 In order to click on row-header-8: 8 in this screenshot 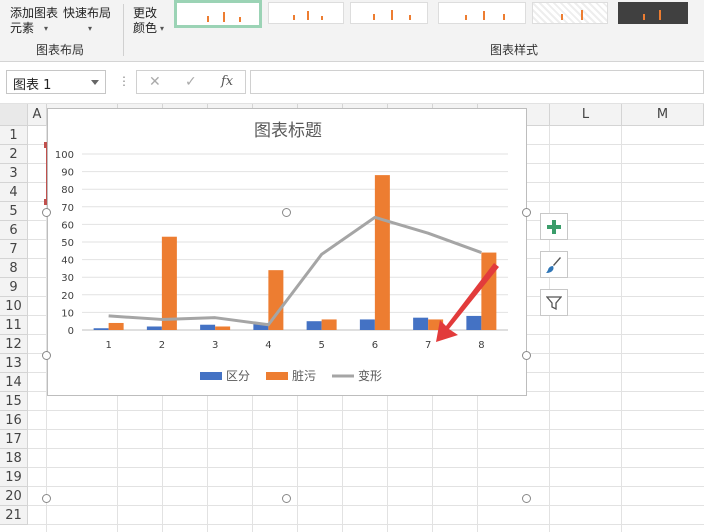, I will do `click(14, 268)`.